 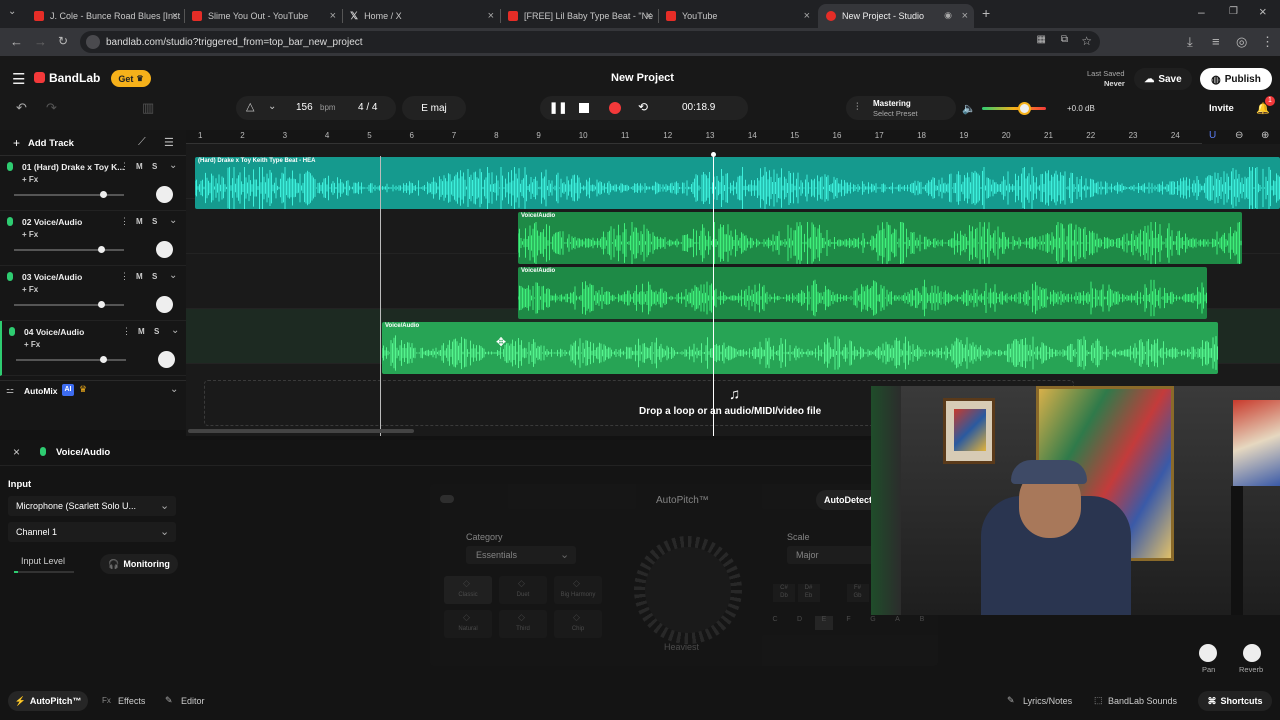 What do you see at coordinates (832, 555) in the screenshot?
I see `scale-select: Major` at bounding box center [832, 555].